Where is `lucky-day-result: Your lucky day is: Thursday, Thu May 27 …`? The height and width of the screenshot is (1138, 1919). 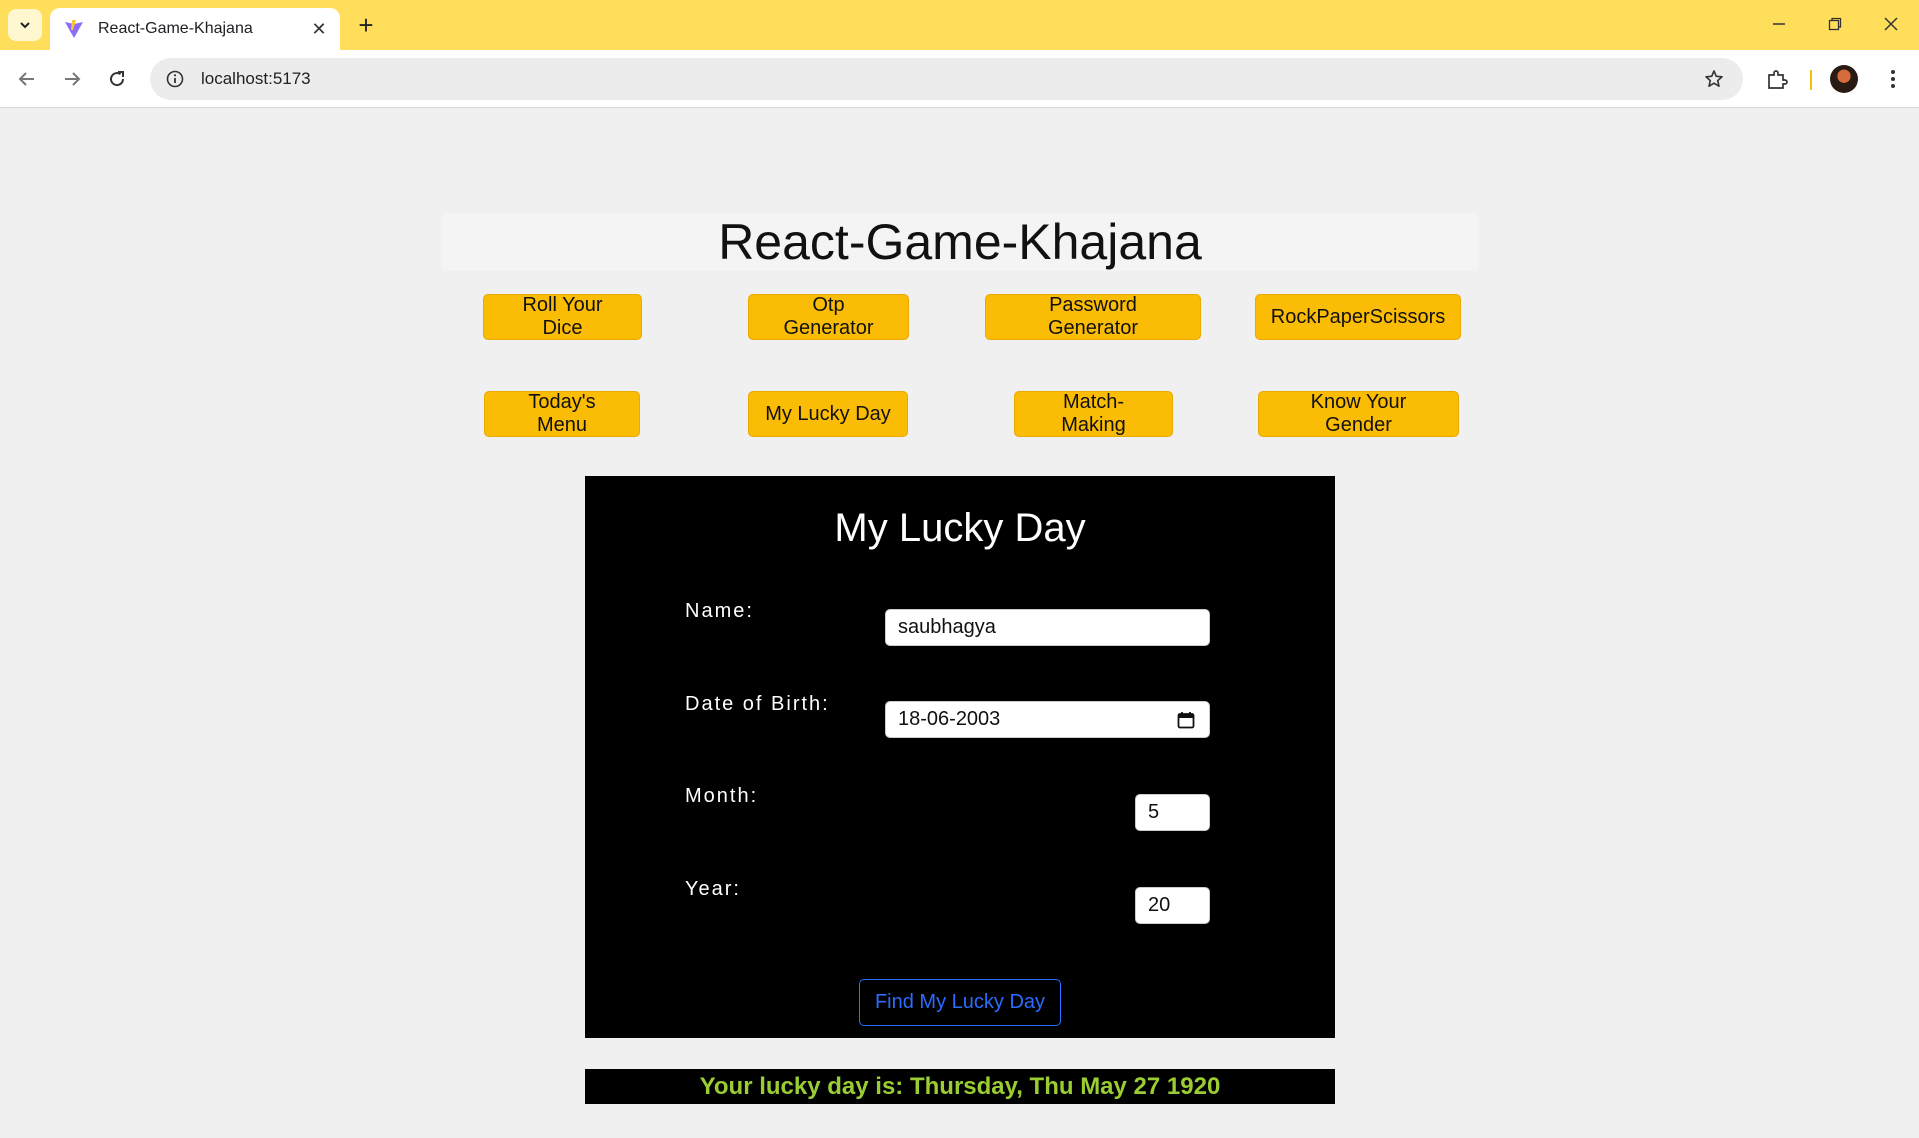
lucky-day-result: Your lucky day is: Thursday, Thu May 27 … is located at coordinates (960, 1086).